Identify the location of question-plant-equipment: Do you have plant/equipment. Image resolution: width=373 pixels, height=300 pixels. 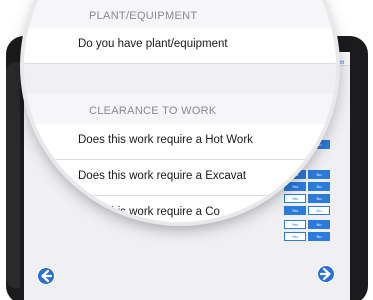
(180, 46).